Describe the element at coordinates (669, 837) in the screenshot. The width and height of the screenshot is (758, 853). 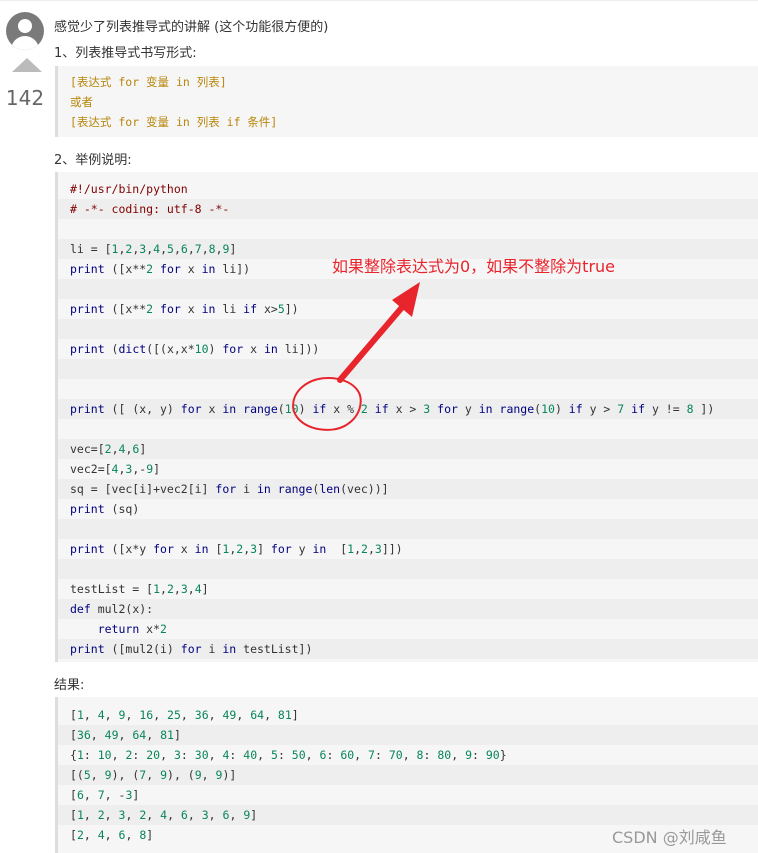
I see `watermark: CSDN @刘咸鱼` at that location.